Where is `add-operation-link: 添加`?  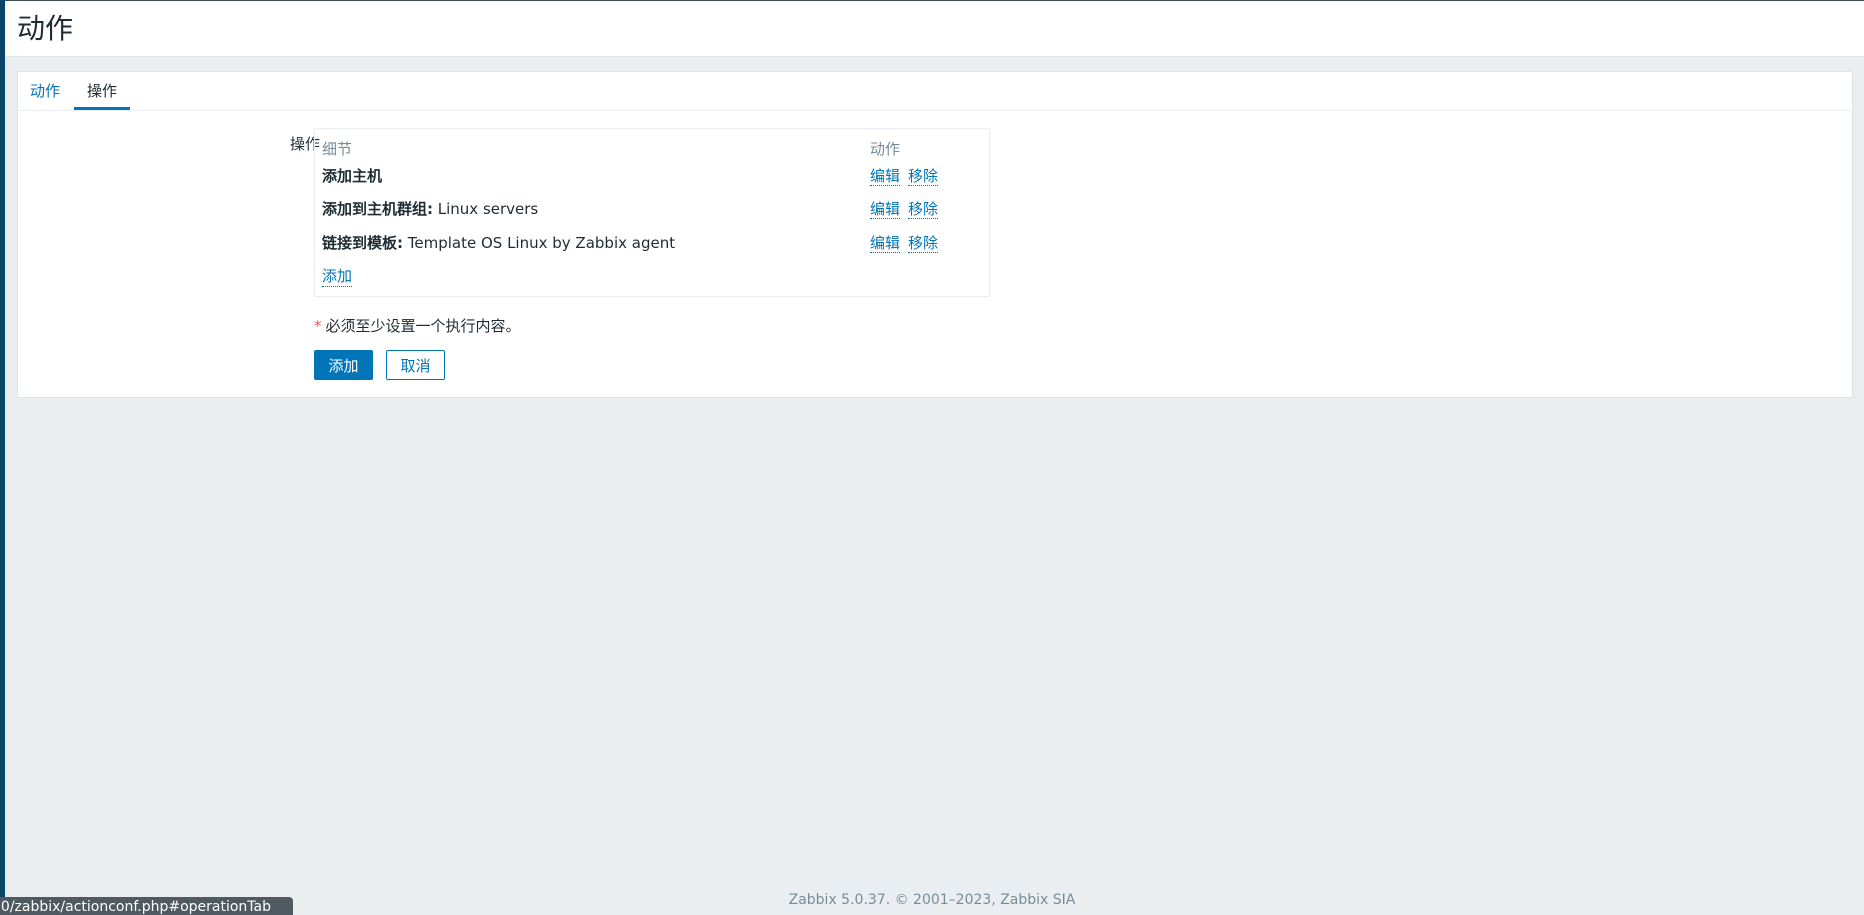
add-operation-link: 添加 is located at coordinates (337, 276).